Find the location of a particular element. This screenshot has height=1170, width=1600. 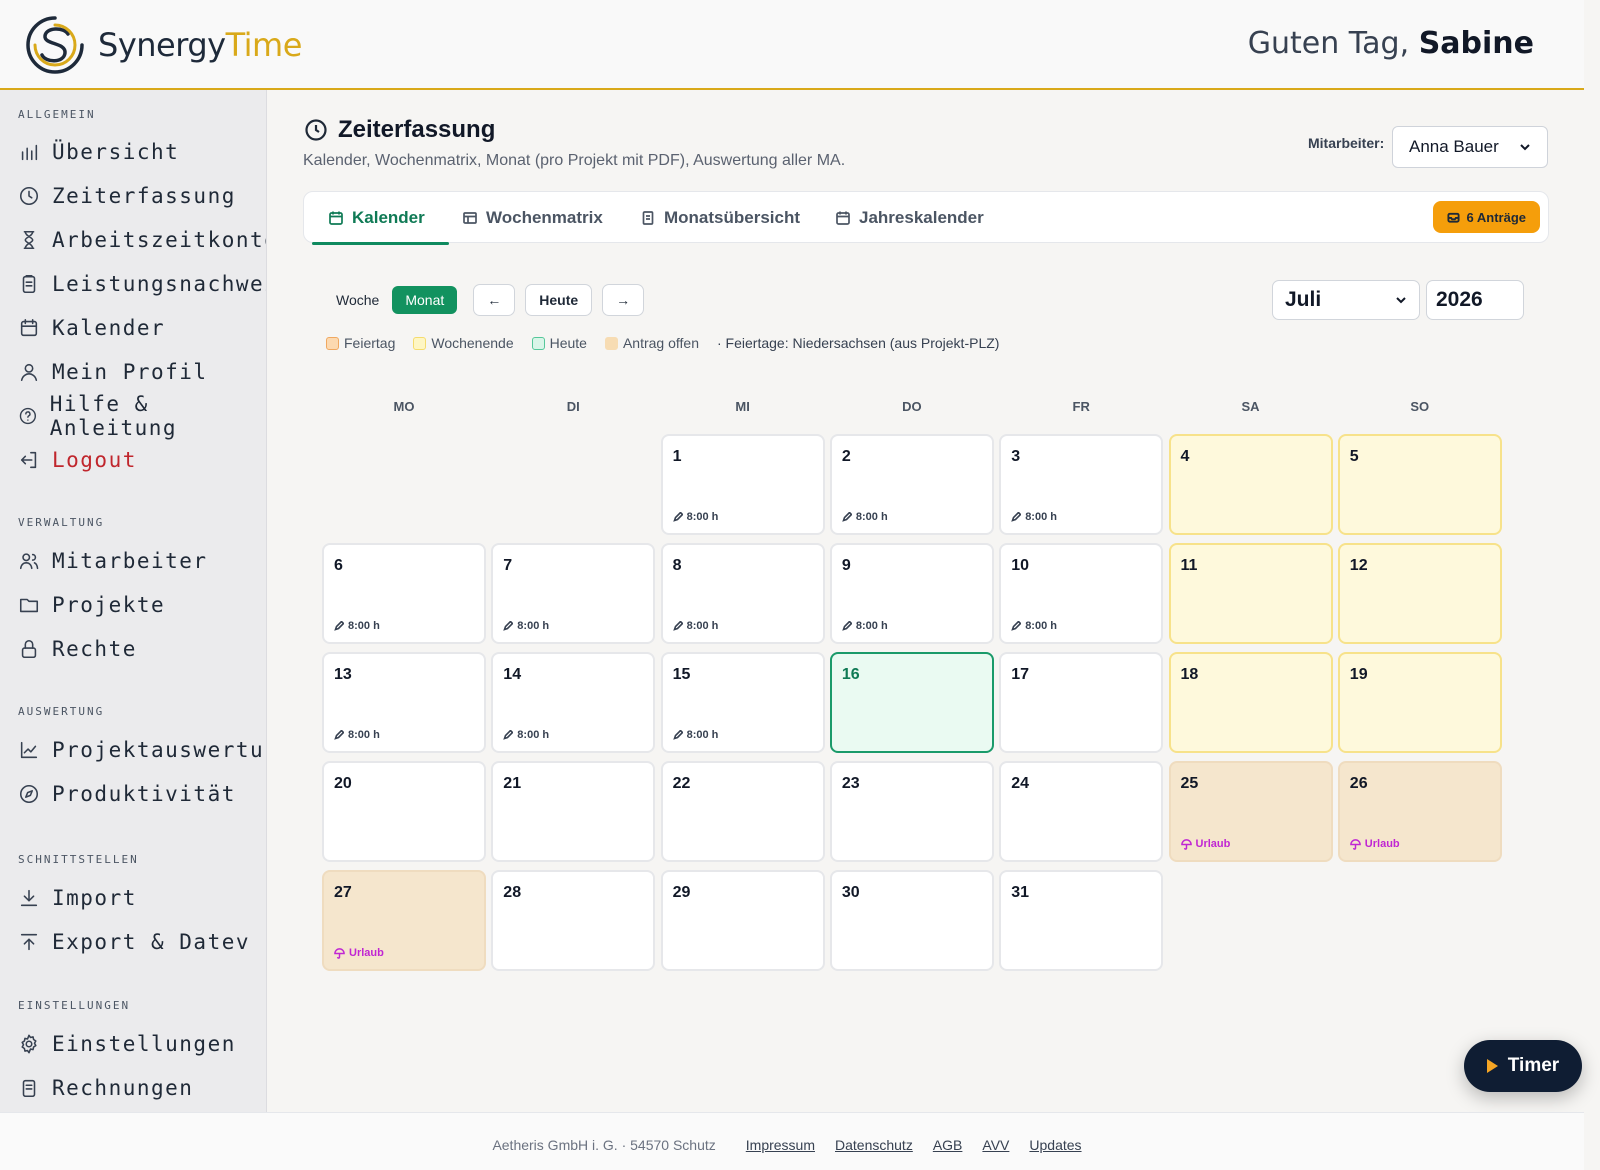

calendar-day: 19 is located at coordinates (1419, 702).